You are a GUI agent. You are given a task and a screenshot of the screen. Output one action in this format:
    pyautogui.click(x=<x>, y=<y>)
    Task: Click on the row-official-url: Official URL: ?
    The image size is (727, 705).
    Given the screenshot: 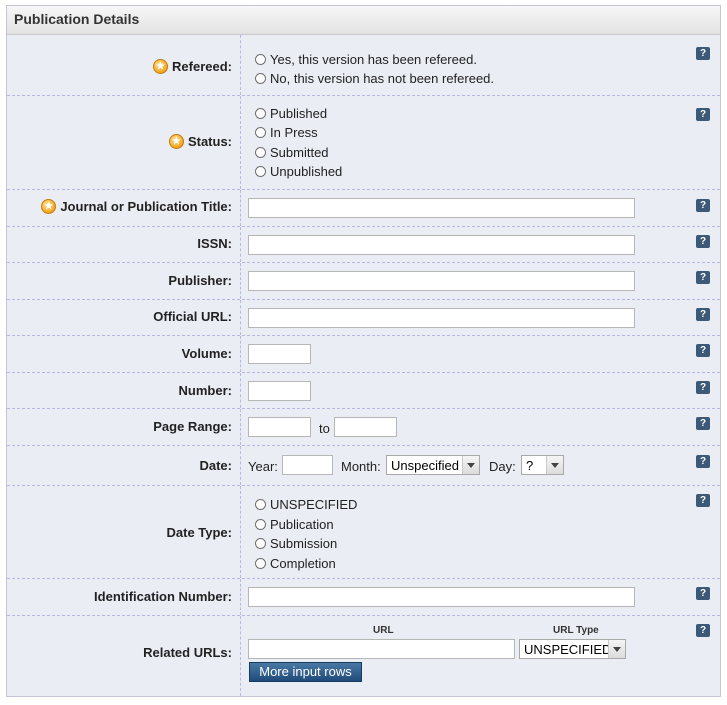 What is the action you would take?
    pyautogui.click(x=363, y=318)
    